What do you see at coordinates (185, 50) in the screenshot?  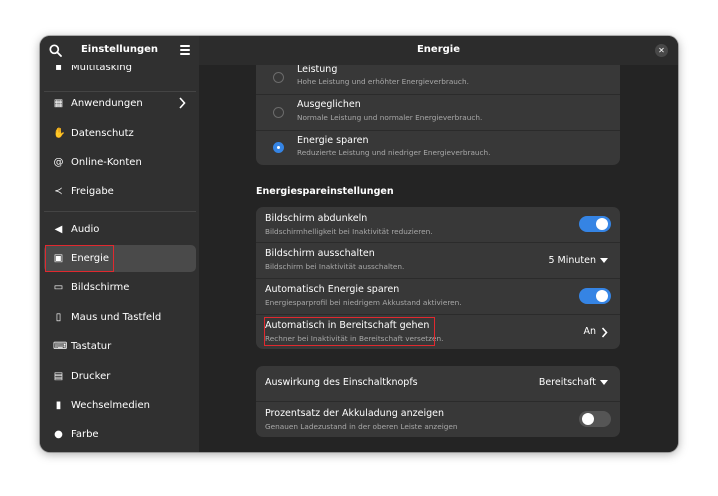 I see `hamburger-menu-icon` at bounding box center [185, 50].